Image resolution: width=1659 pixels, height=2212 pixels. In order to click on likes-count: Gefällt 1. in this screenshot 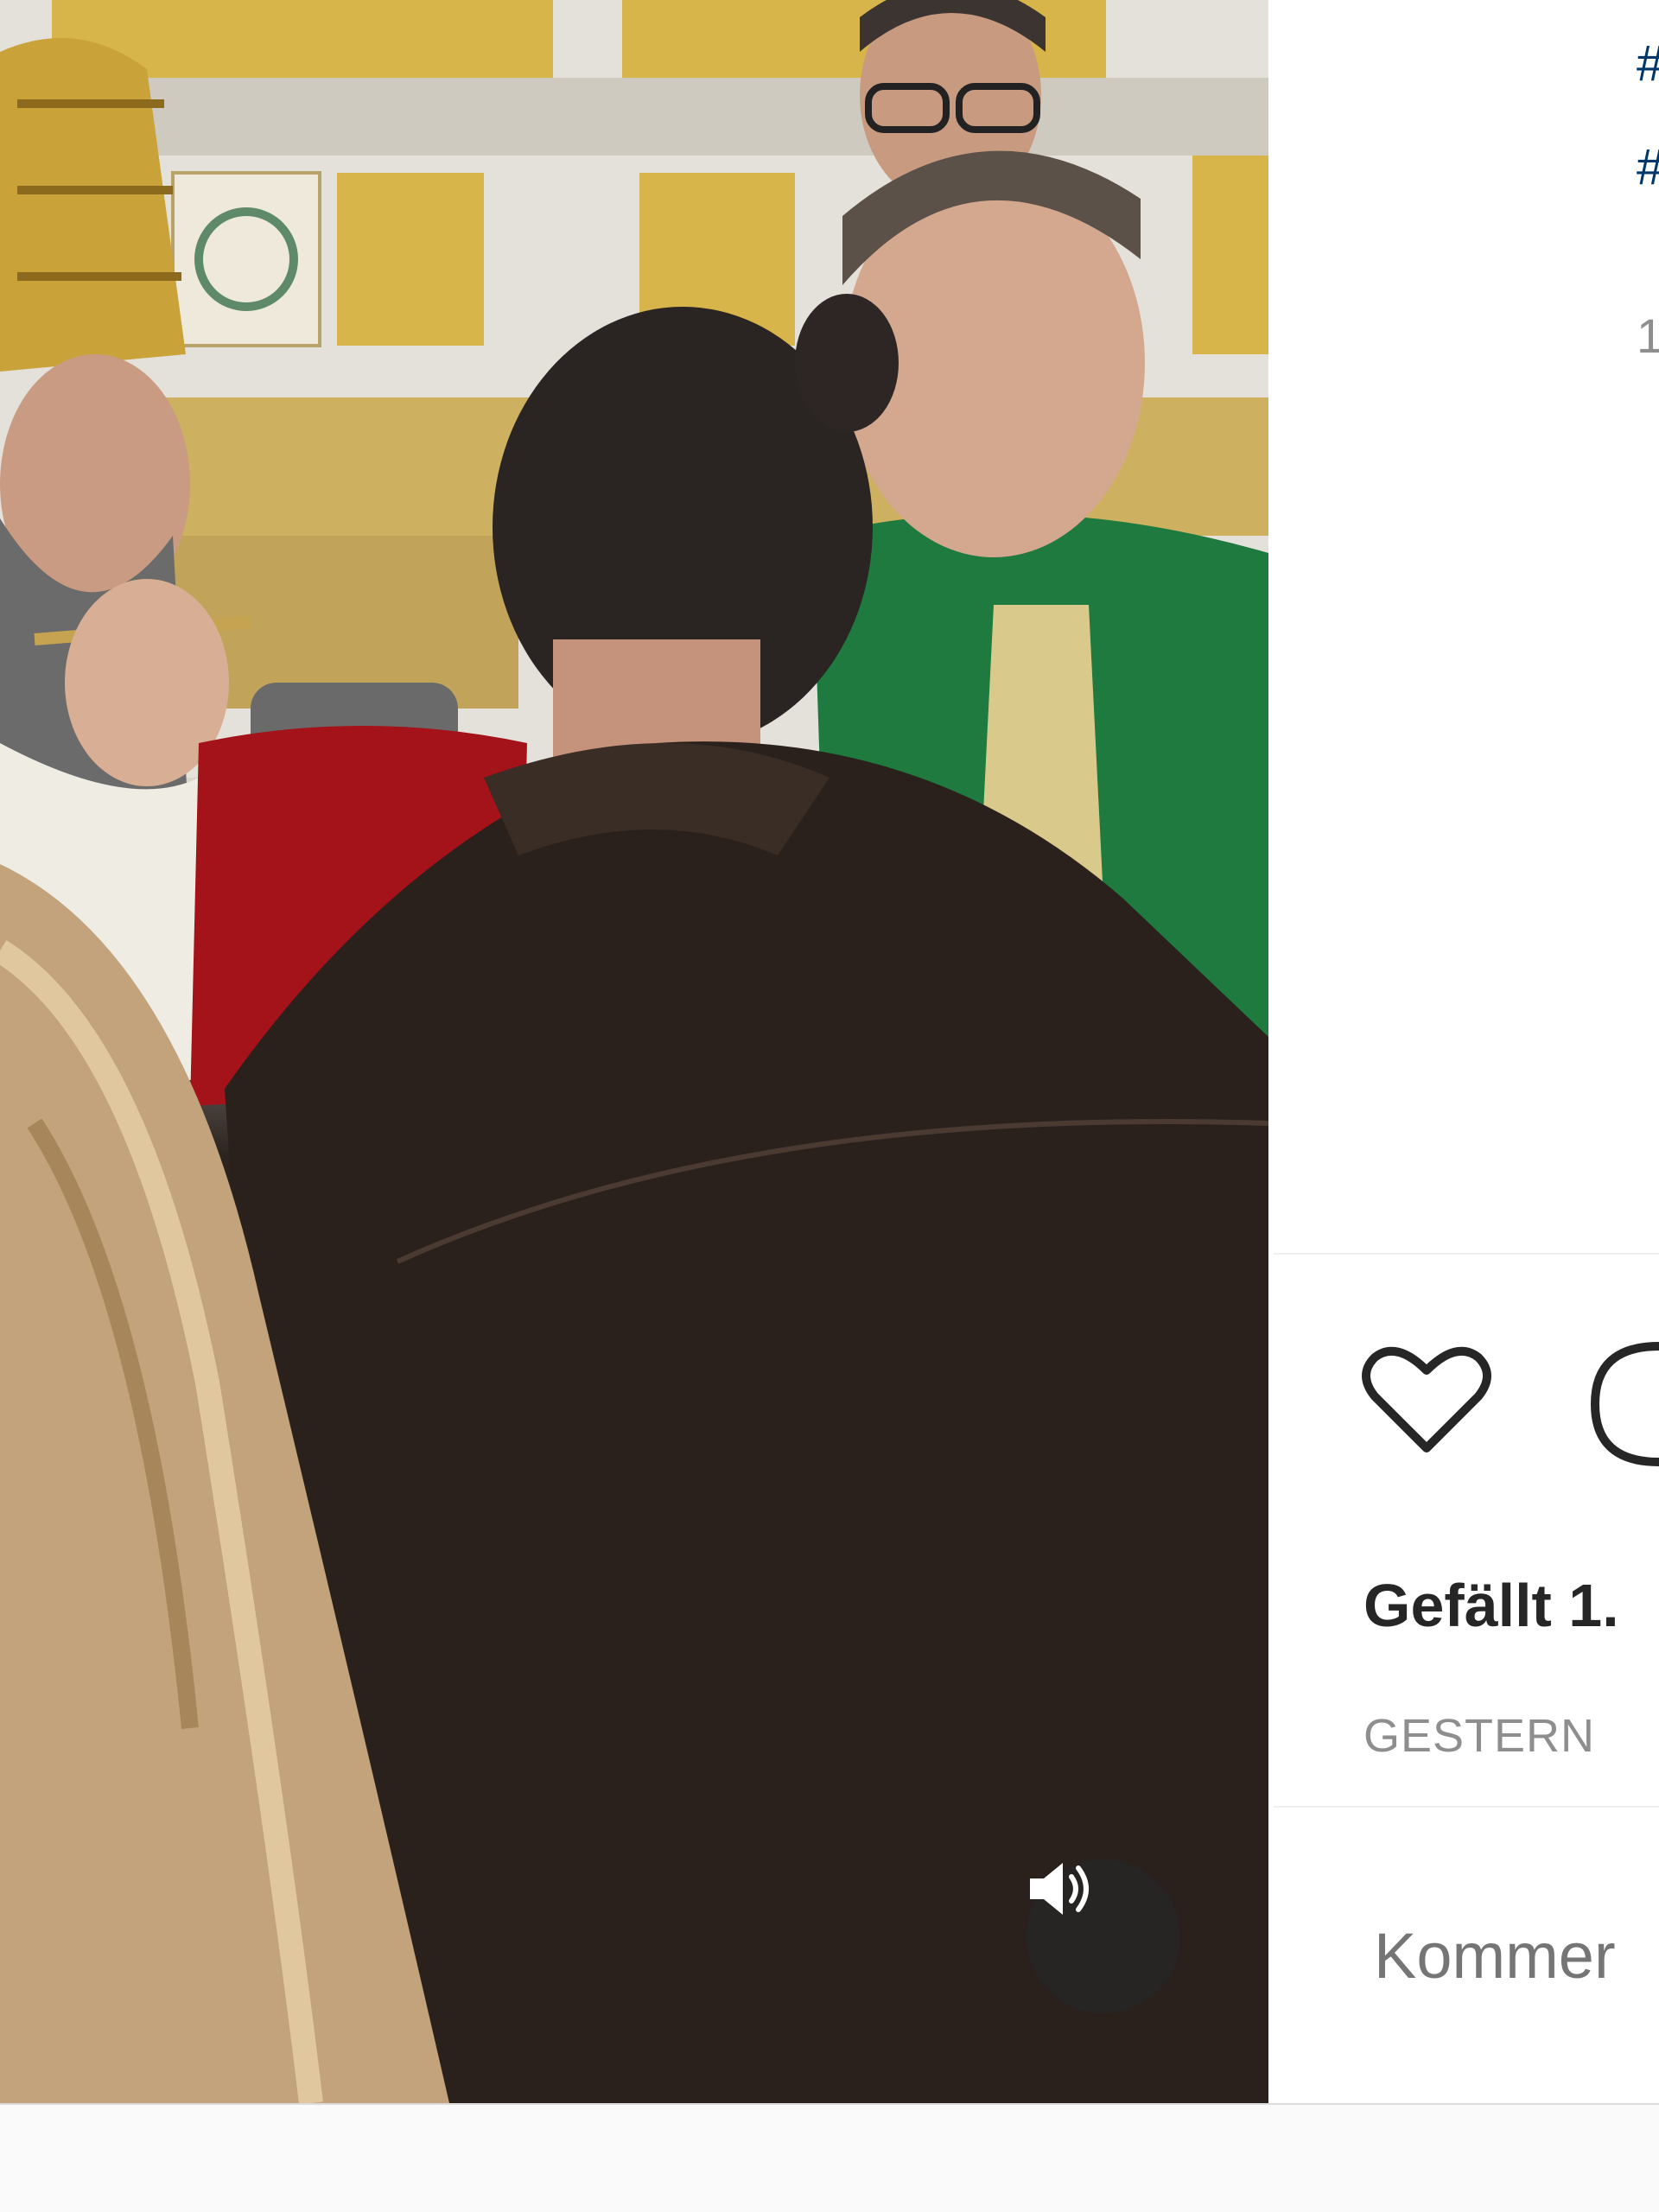, I will do `click(1491, 1605)`.